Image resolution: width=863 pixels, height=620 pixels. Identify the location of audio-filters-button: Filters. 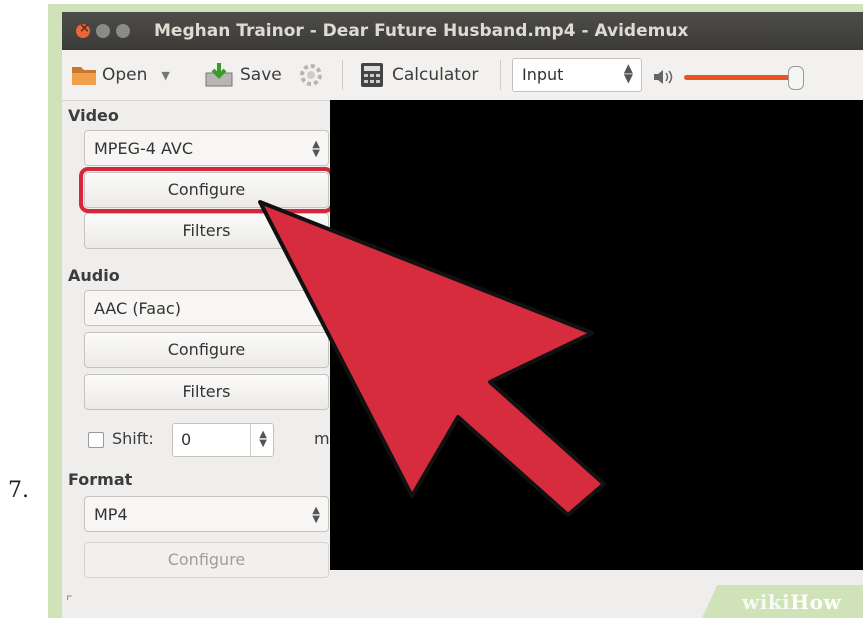
(206, 392).